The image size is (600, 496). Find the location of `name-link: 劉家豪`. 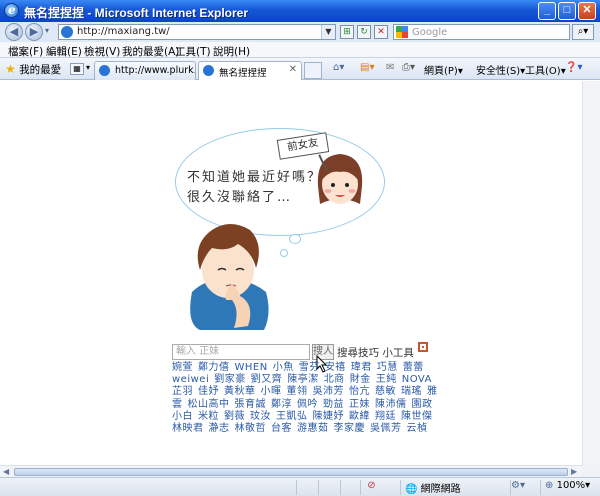

name-link: 劉家豪 is located at coordinates (230, 379).